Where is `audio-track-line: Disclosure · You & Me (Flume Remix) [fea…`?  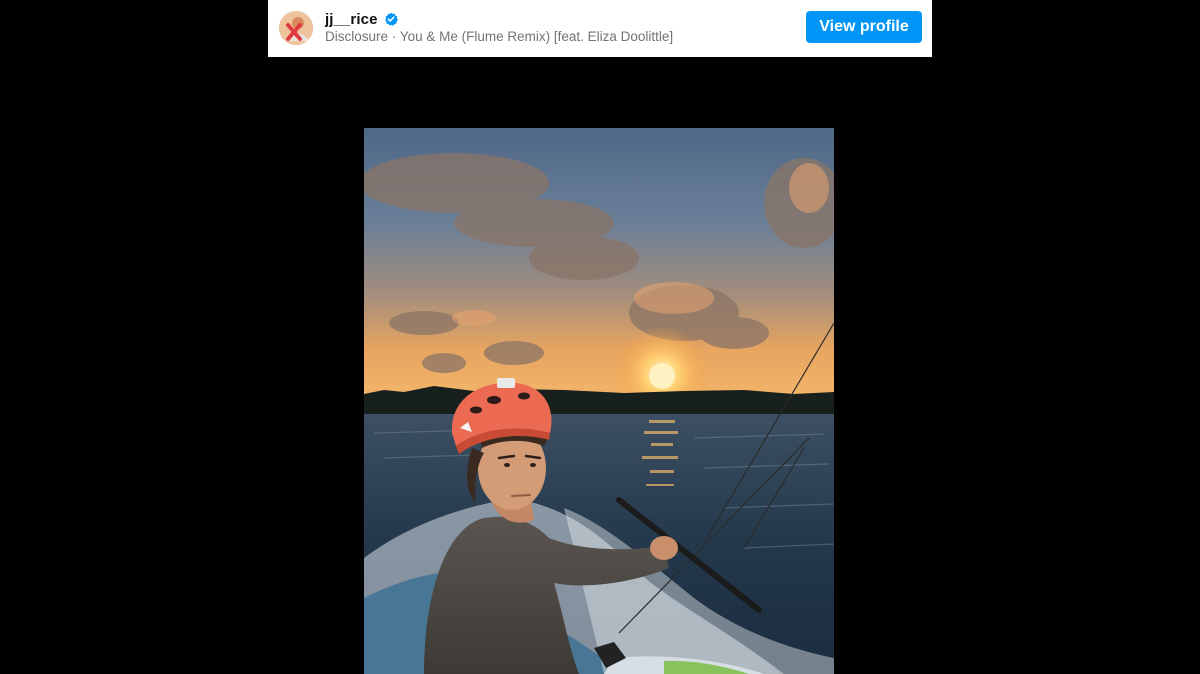 audio-track-line: Disclosure · You & Me (Flume Remix) [fea… is located at coordinates (499, 36).